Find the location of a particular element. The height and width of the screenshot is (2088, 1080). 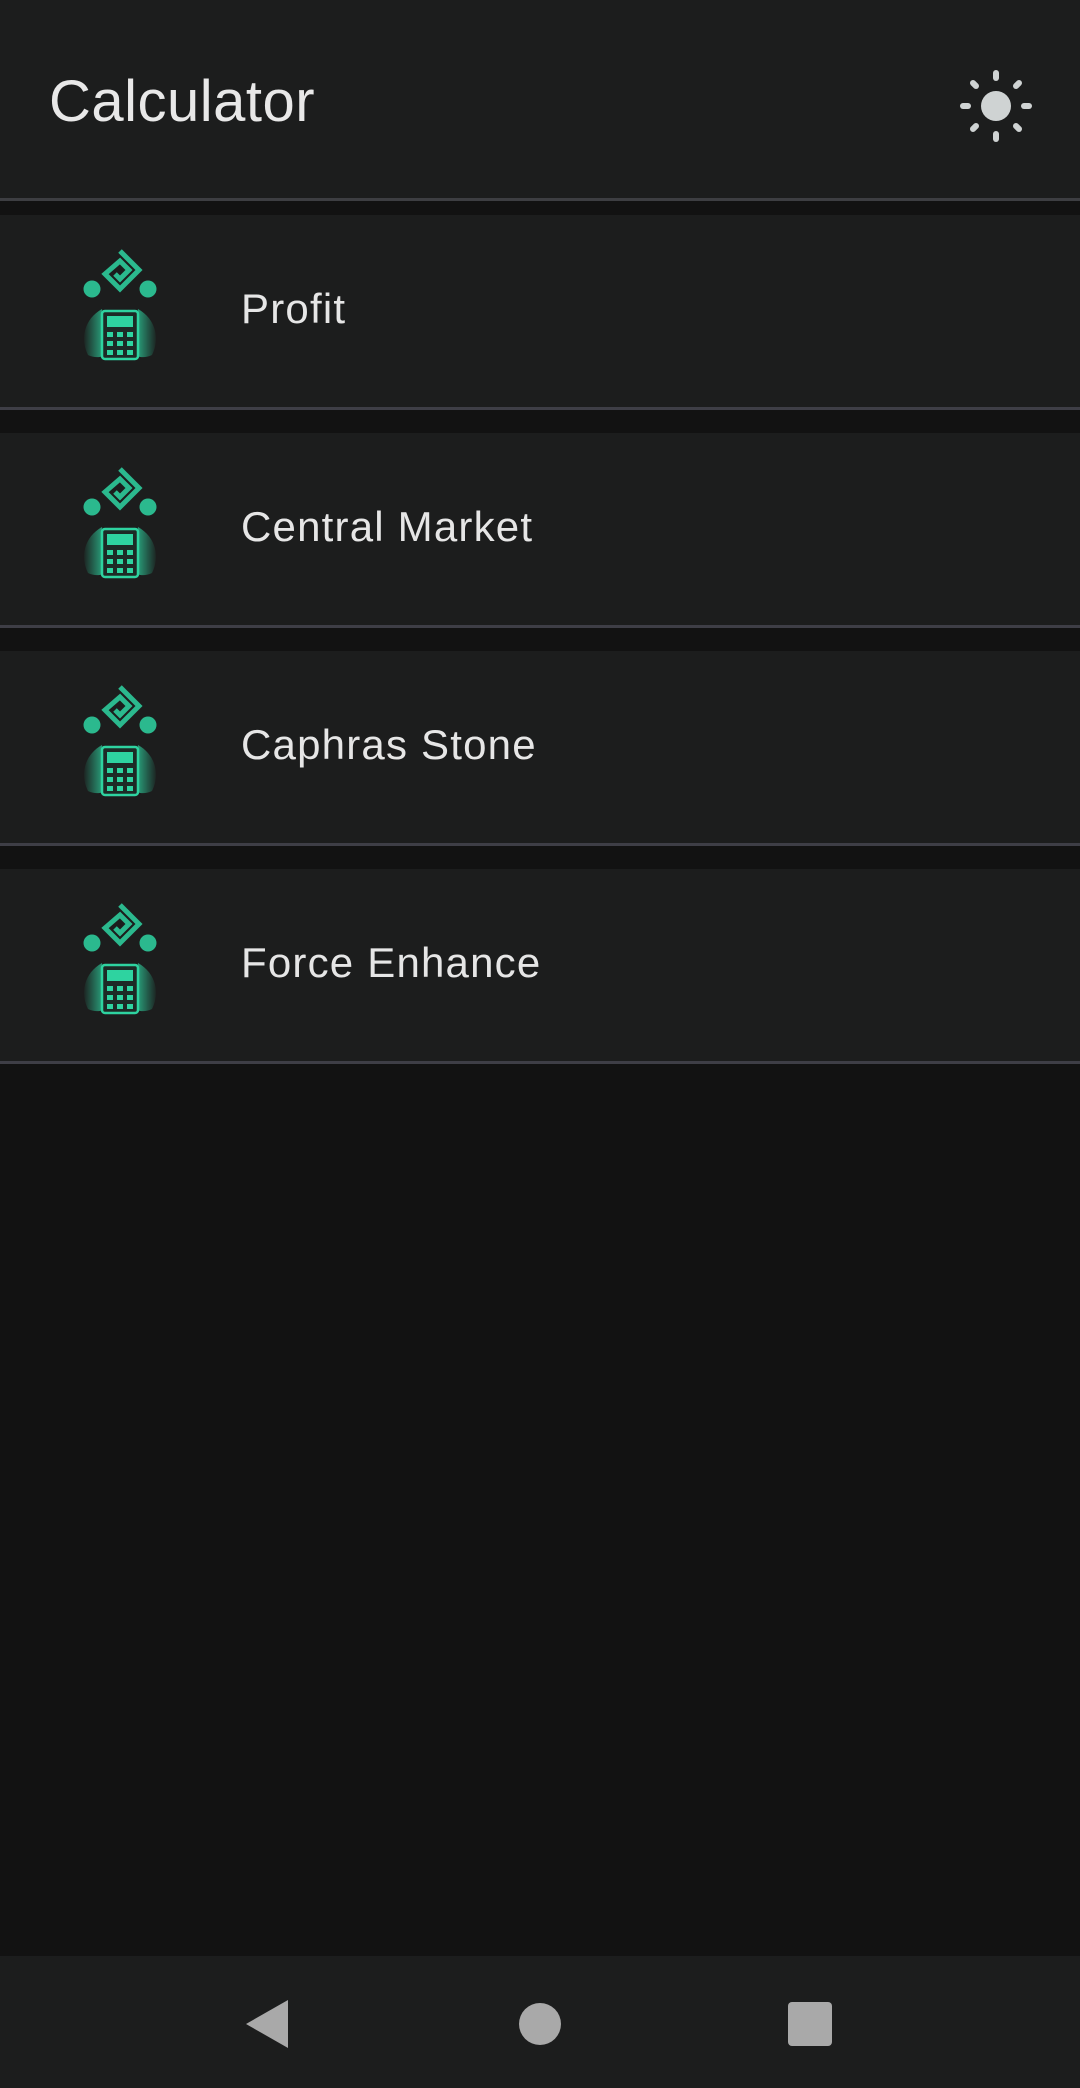

system-nav-bar is located at coordinates (540, 2022).